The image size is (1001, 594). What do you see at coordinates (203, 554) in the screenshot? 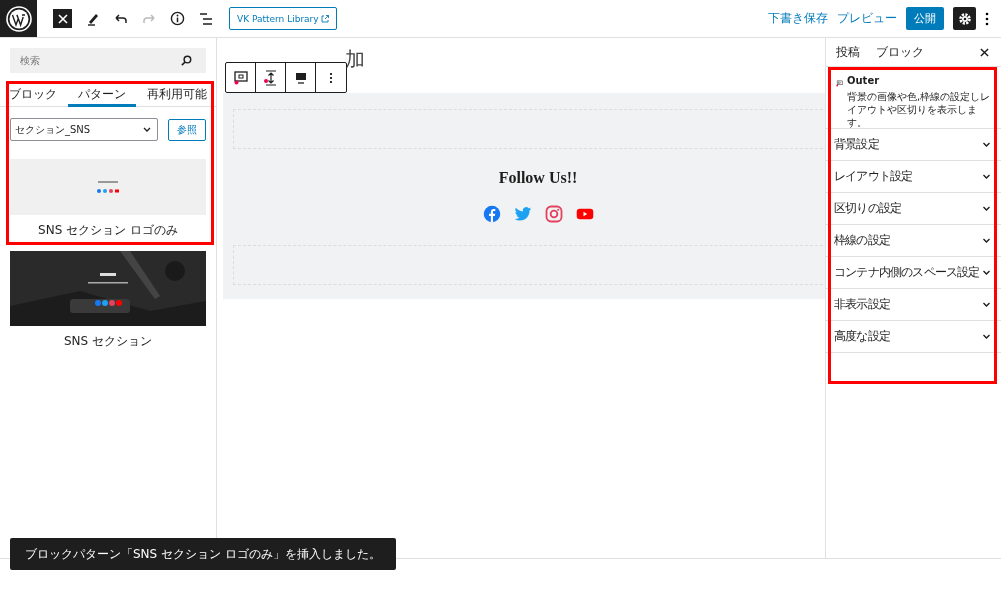
I see `snackbar-notice: ブロックパターン「SNS セクション ロゴのみ」を挿入しました。` at bounding box center [203, 554].